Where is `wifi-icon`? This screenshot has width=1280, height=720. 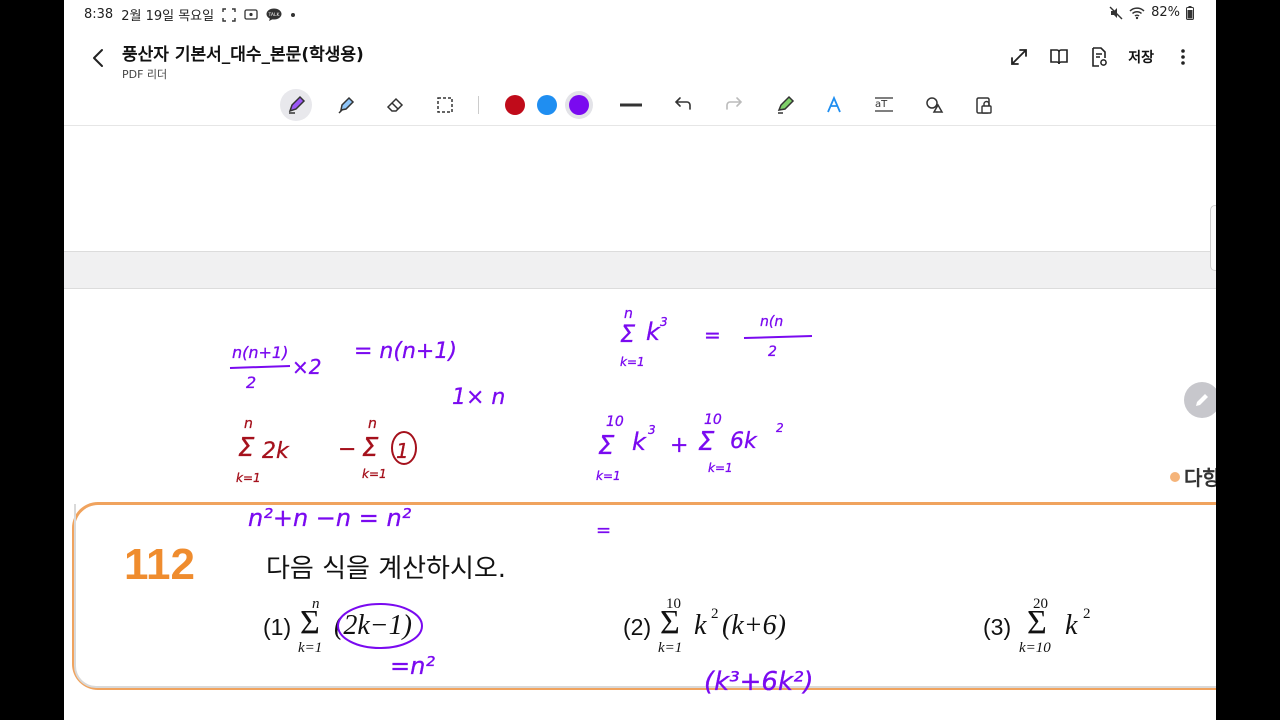
wifi-icon is located at coordinates (1137, 13).